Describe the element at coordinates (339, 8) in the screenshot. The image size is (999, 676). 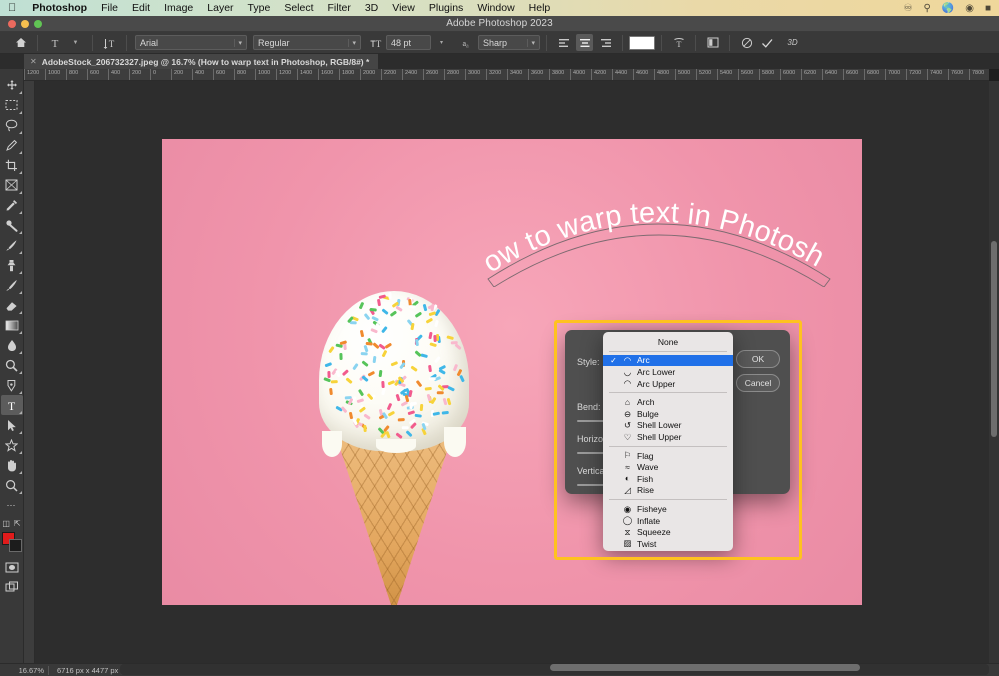
I see `menu-item-filter: Filter` at that location.